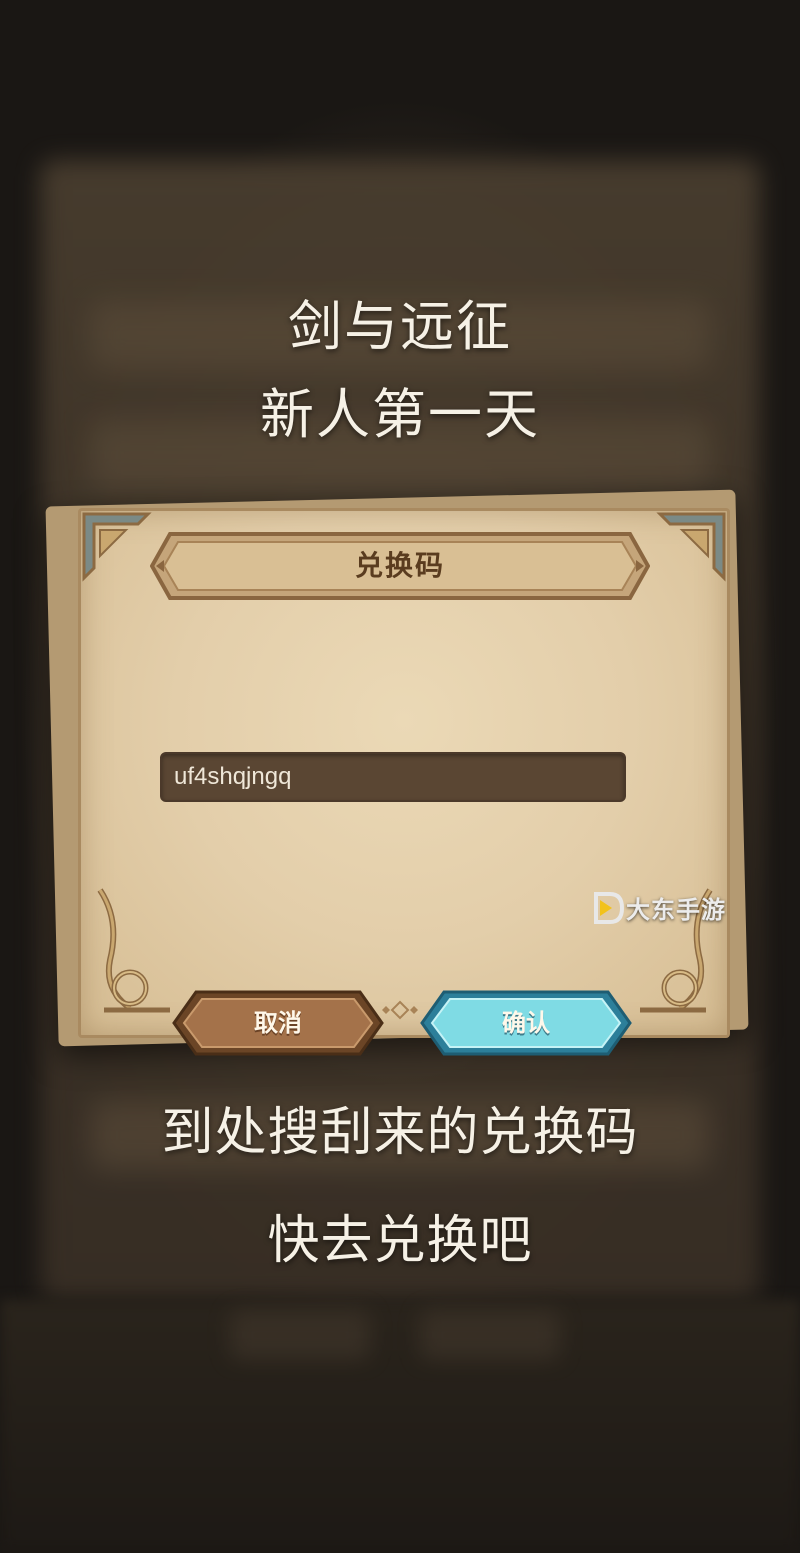 This screenshot has height=1553, width=800. What do you see at coordinates (400, 414) in the screenshot?
I see `caption-subtitle: 新人第一天` at bounding box center [400, 414].